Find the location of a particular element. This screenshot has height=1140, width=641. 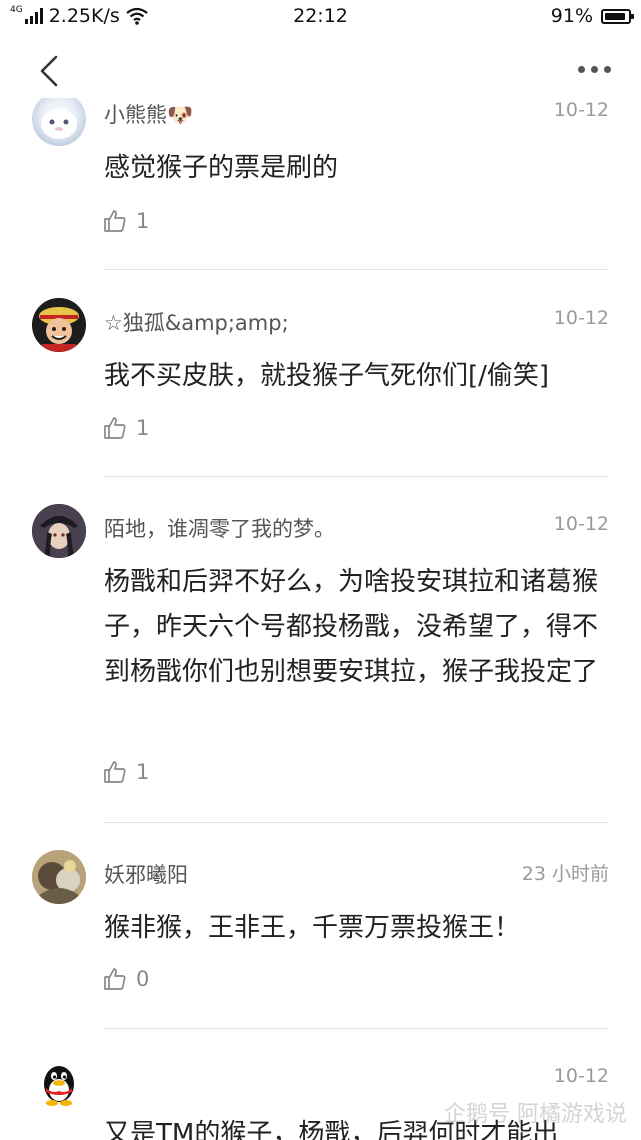

character-avatar-icon is located at coordinates (59, 531).